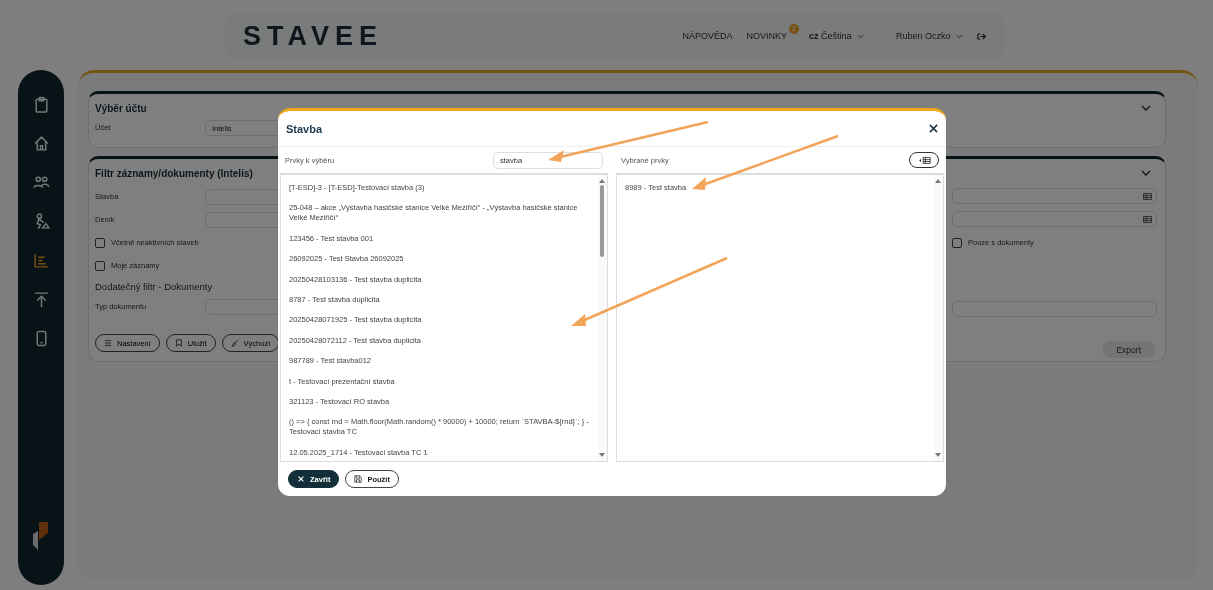 This screenshot has width=1213, height=590. What do you see at coordinates (304, 128) in the screenshot?
I see `dialog-title: Stavba` at bounding box center [304, 128].